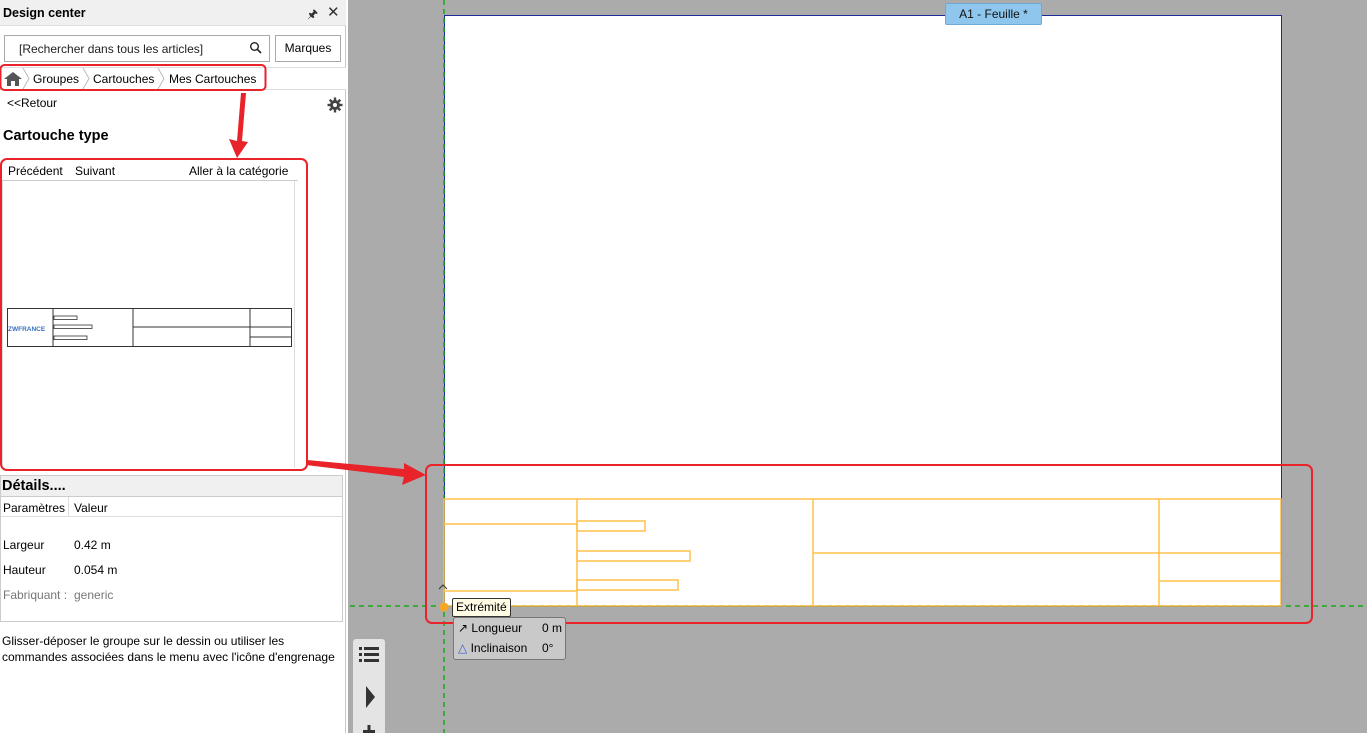 The width and height of the screenshot is (1367, 733). I want to click on measure-length-label: Longueur, so click(497, 628).